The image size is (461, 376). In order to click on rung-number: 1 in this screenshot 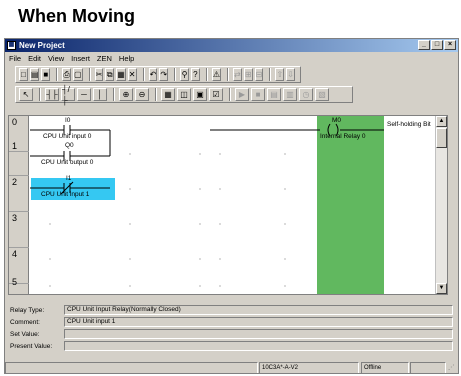, I will do `click(19, 158)`.